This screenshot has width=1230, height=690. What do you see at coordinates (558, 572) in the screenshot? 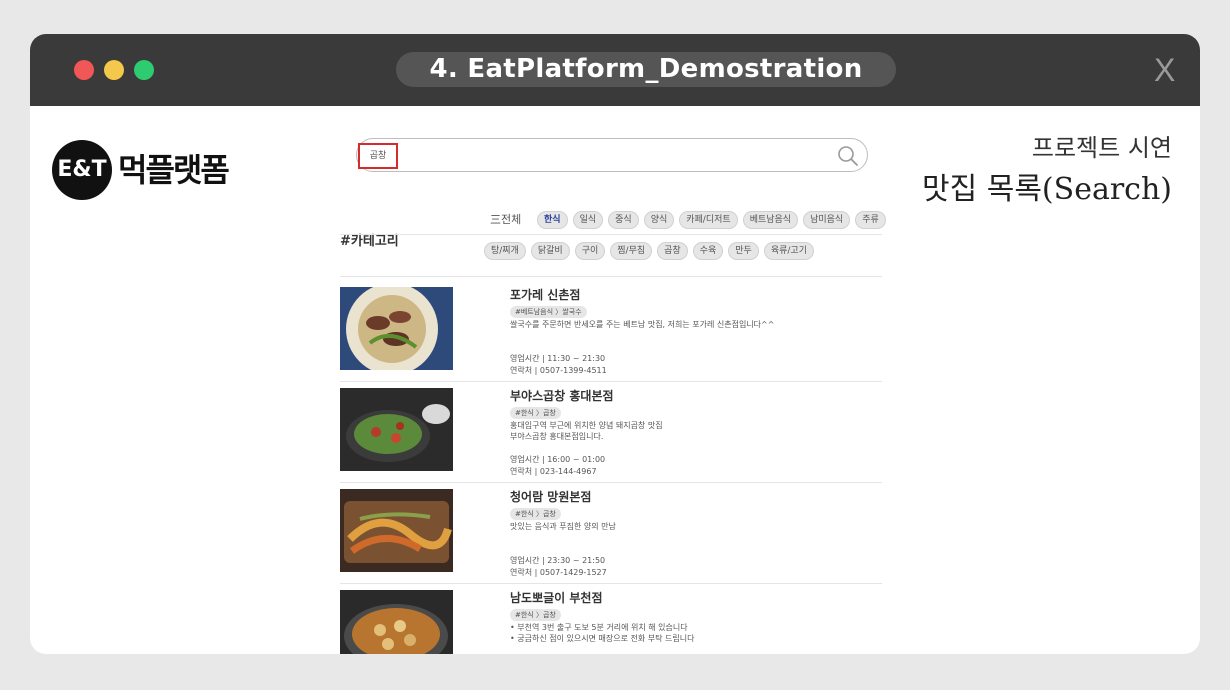
I see `restaurant-phone: 연락처 | 0507-1429-1527` at bounding box center [558, 572].